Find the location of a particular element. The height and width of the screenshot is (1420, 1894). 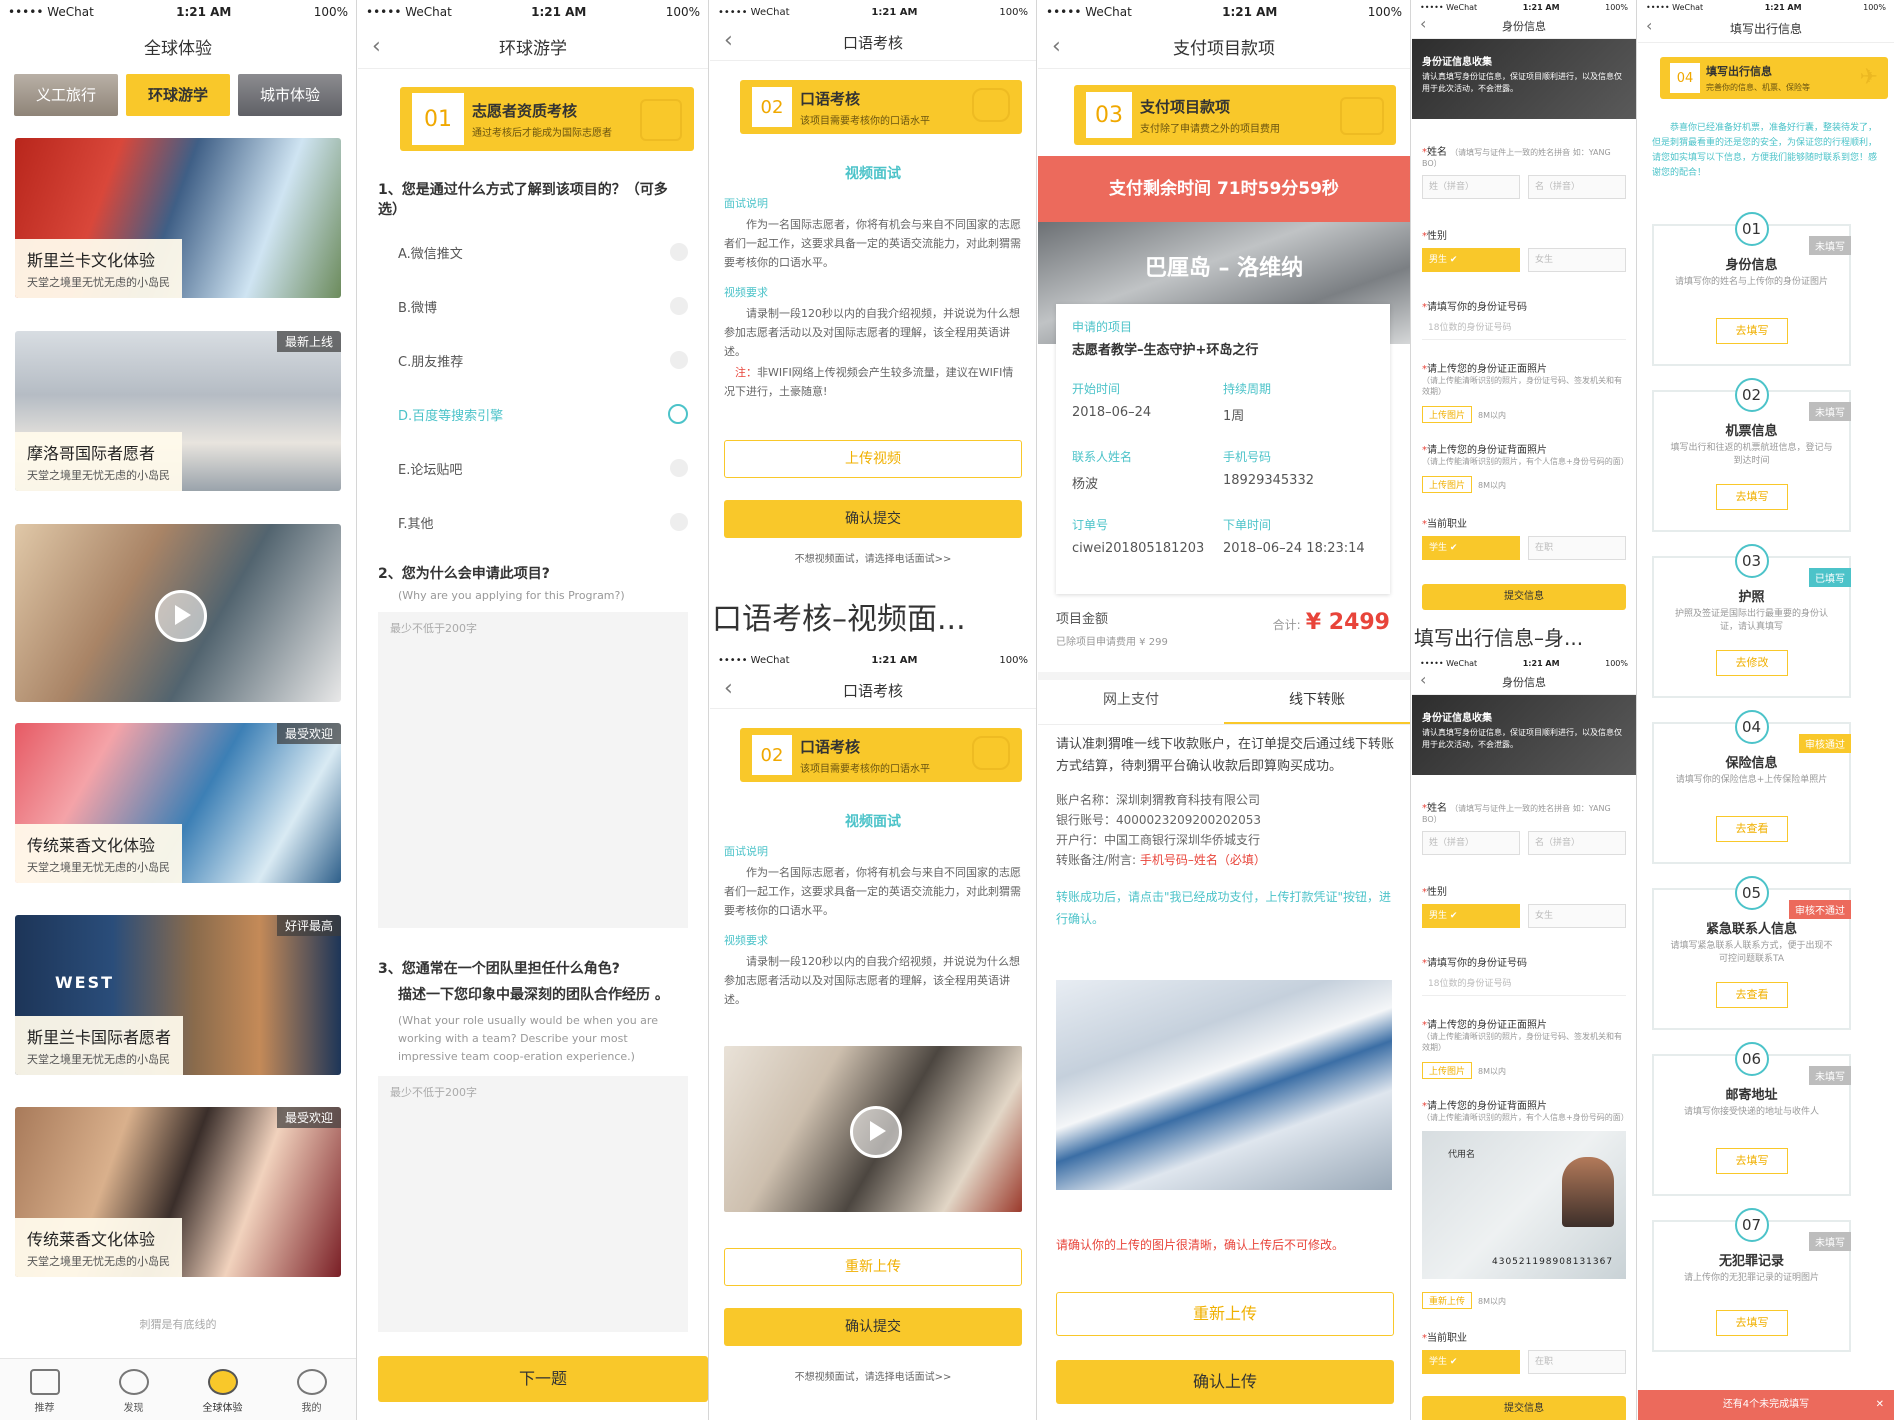

video-card is located at coordinates (178, 613).